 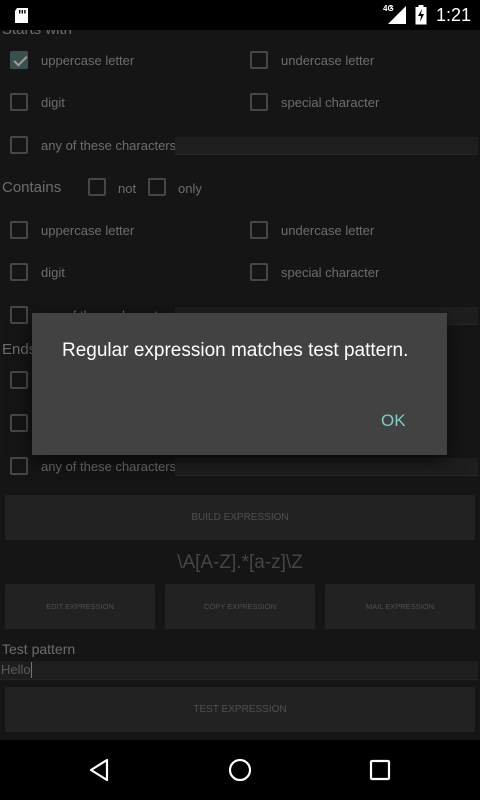 What do you see at coordinates (235, 350) in the screenshot?
I see `dialog-message: Regular expression matches test pattern.` at bounding box center [235, 350].